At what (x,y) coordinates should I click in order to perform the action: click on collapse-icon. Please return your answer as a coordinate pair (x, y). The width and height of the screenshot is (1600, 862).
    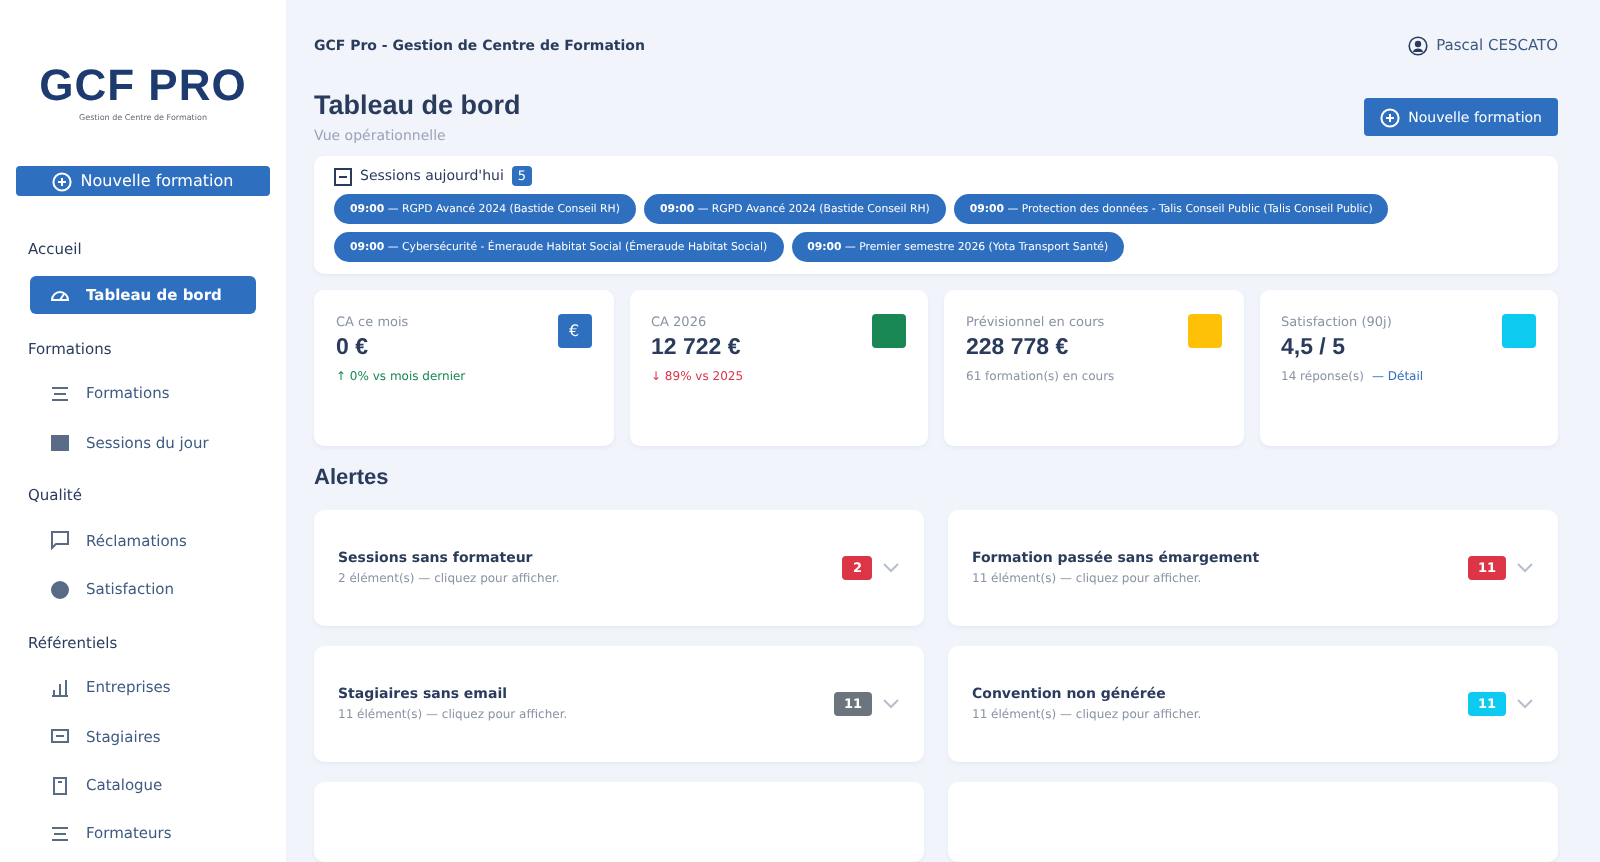
    Looking at the image, I should click on (343, 176).